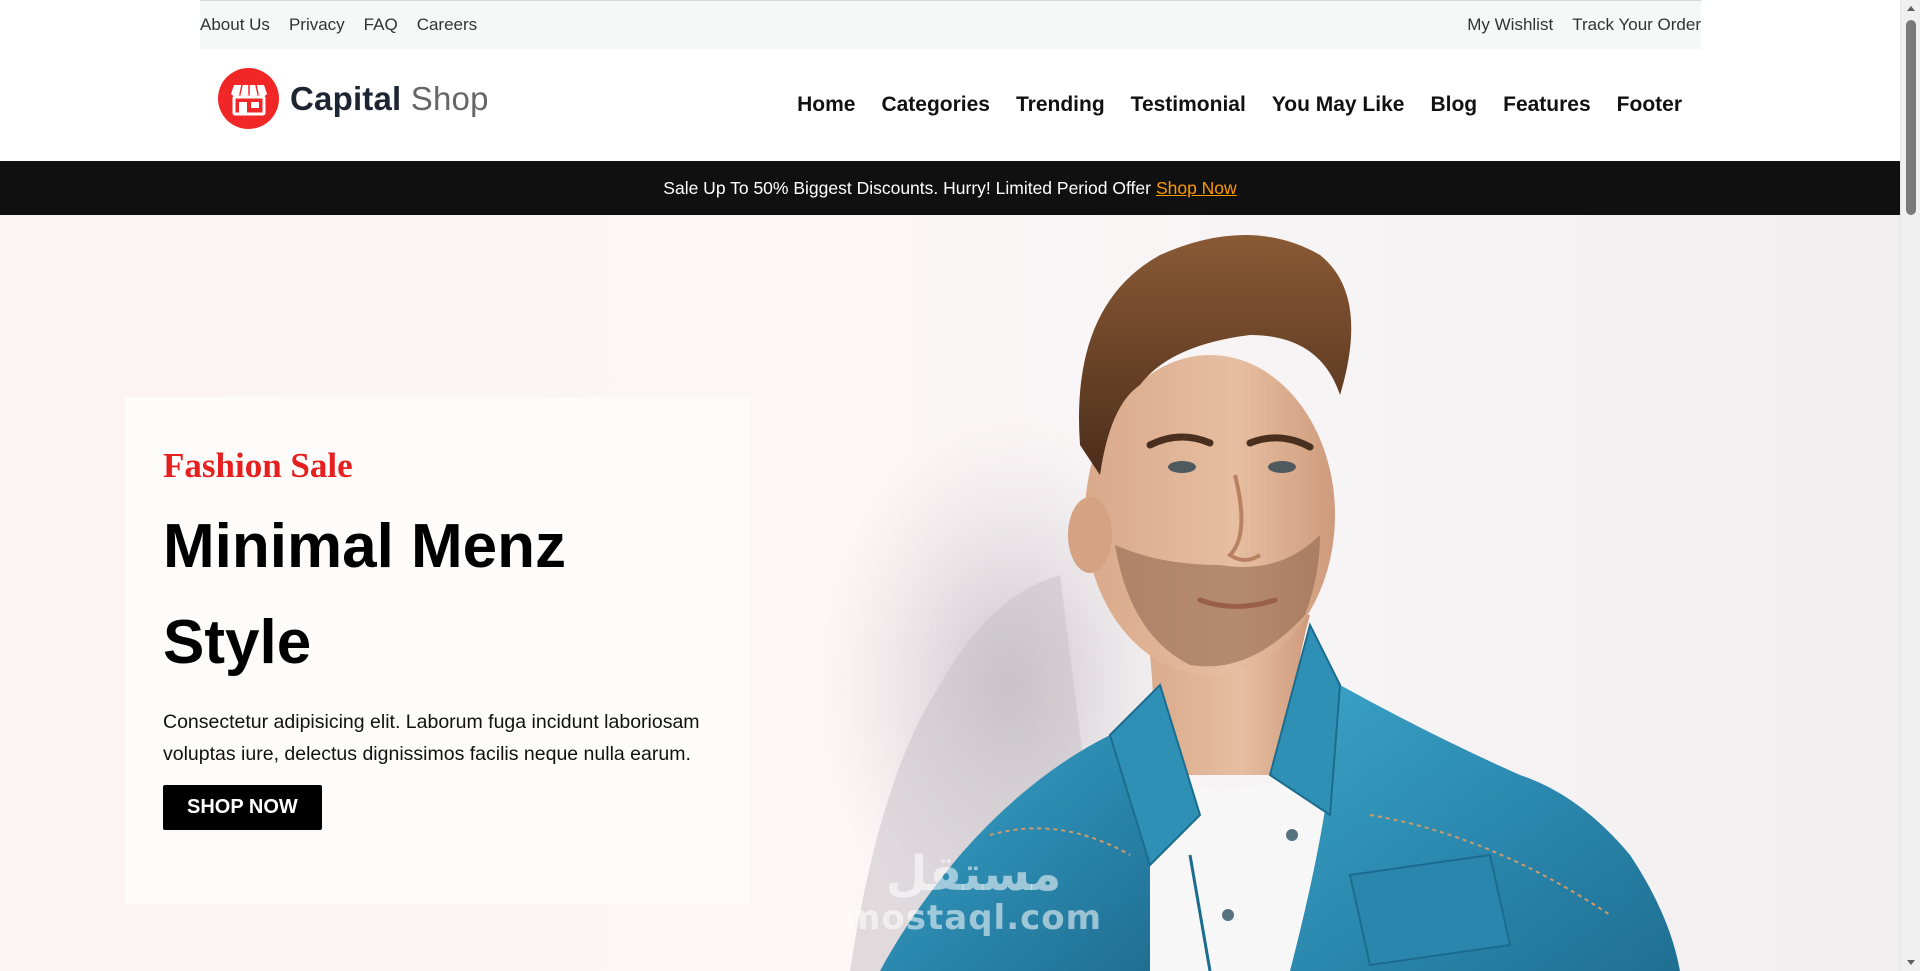  I want to click on top-link-track-order: Track Your Order, so click(1636, 25).